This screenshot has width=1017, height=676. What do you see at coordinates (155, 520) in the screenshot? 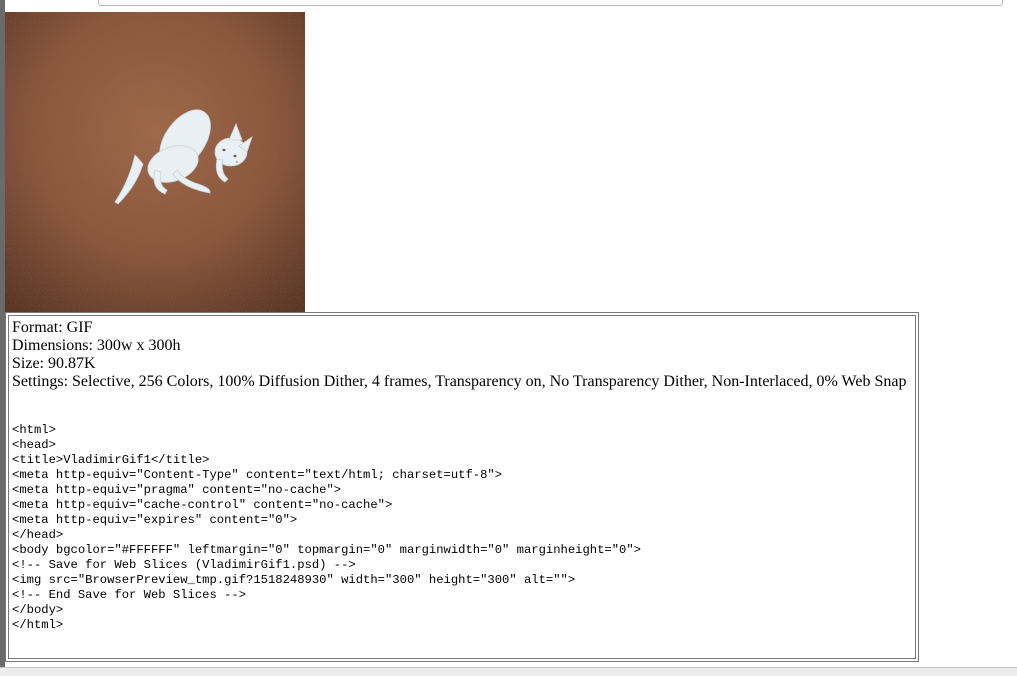
I see `code-line: <meta http-equiv="expires" content="0">` at bounding box center [155, 520].